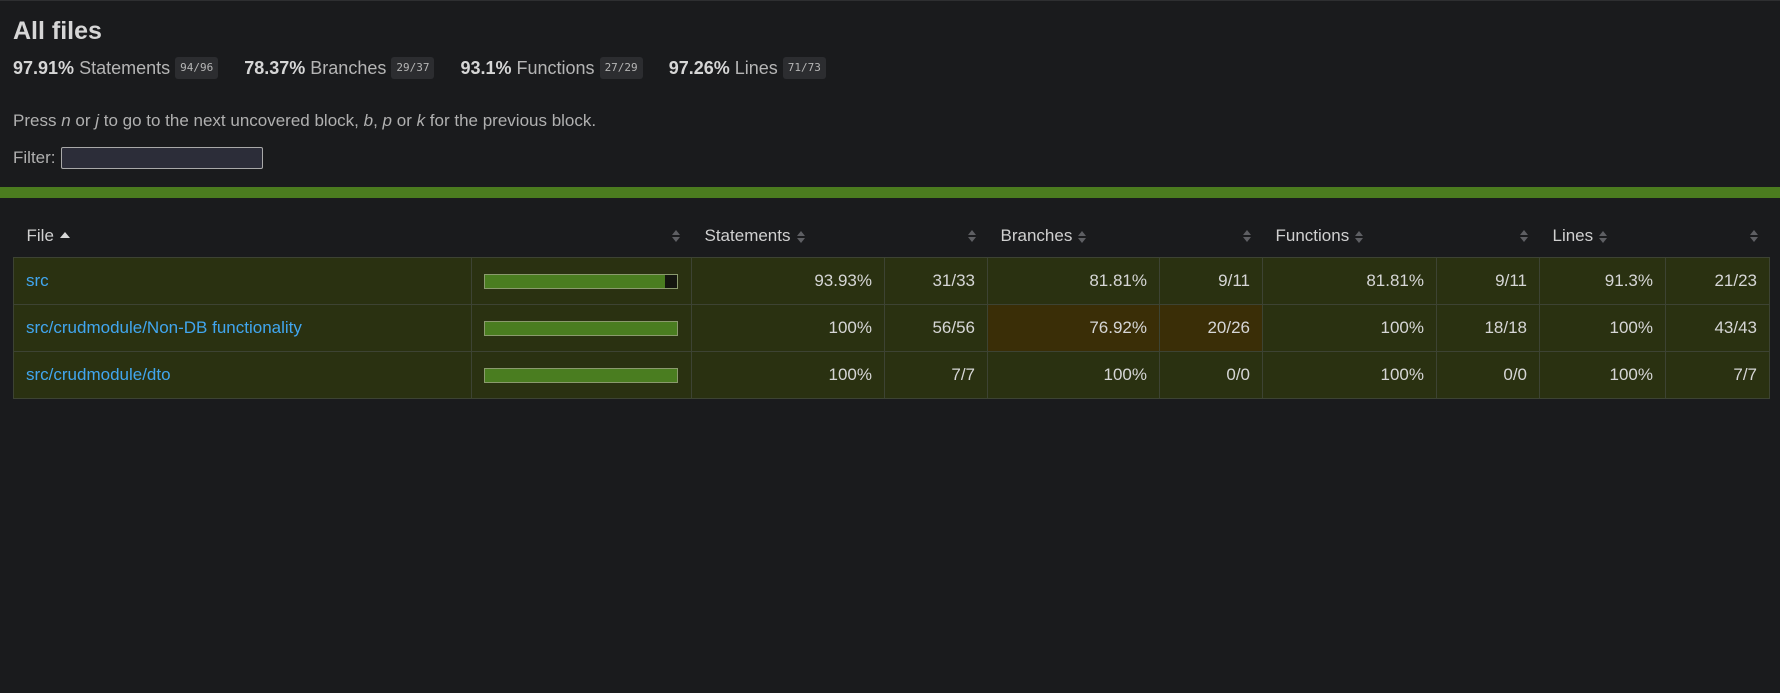 The height and width of the screenshot is (693, 1780). I want to click on statements-pct: 93.93%, so click(788, 281).